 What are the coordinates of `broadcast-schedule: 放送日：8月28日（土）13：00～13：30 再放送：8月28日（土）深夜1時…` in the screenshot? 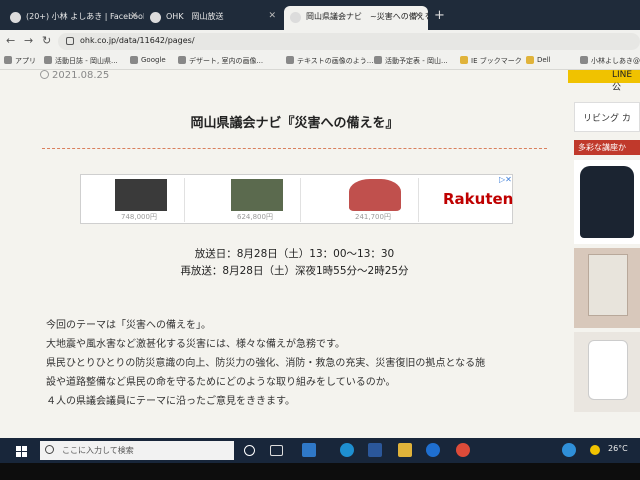 It's located at (294, 263).